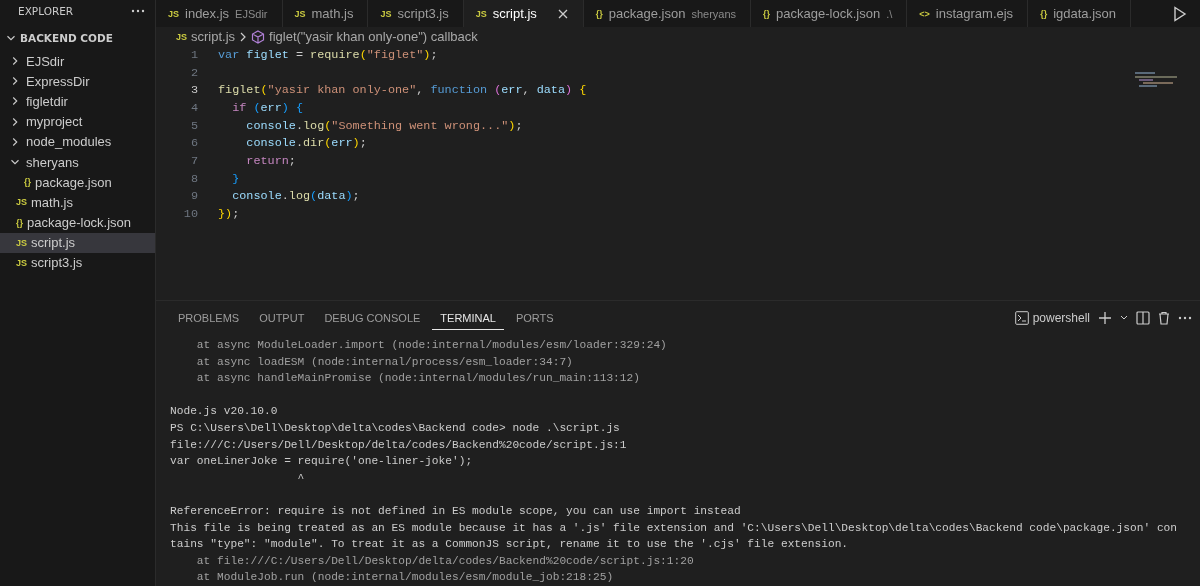  Describe the element at coordinates (190, 214) in the screenshot. I see `line-number: 10` at that location.